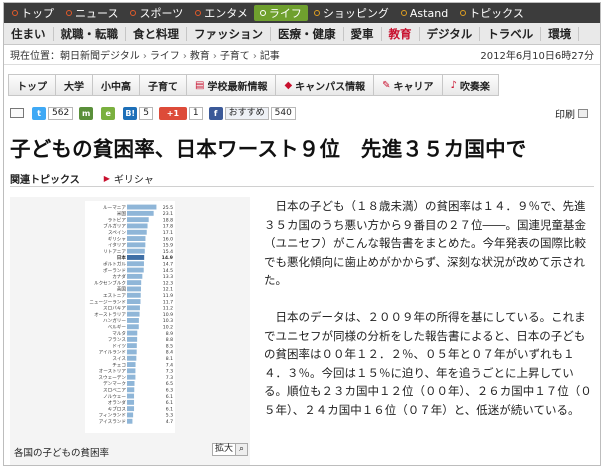  What do you see at coordinates (169, 359) in the screenshot?
I see `chart-value-label: 8.1` at bounding box center [169, 359].